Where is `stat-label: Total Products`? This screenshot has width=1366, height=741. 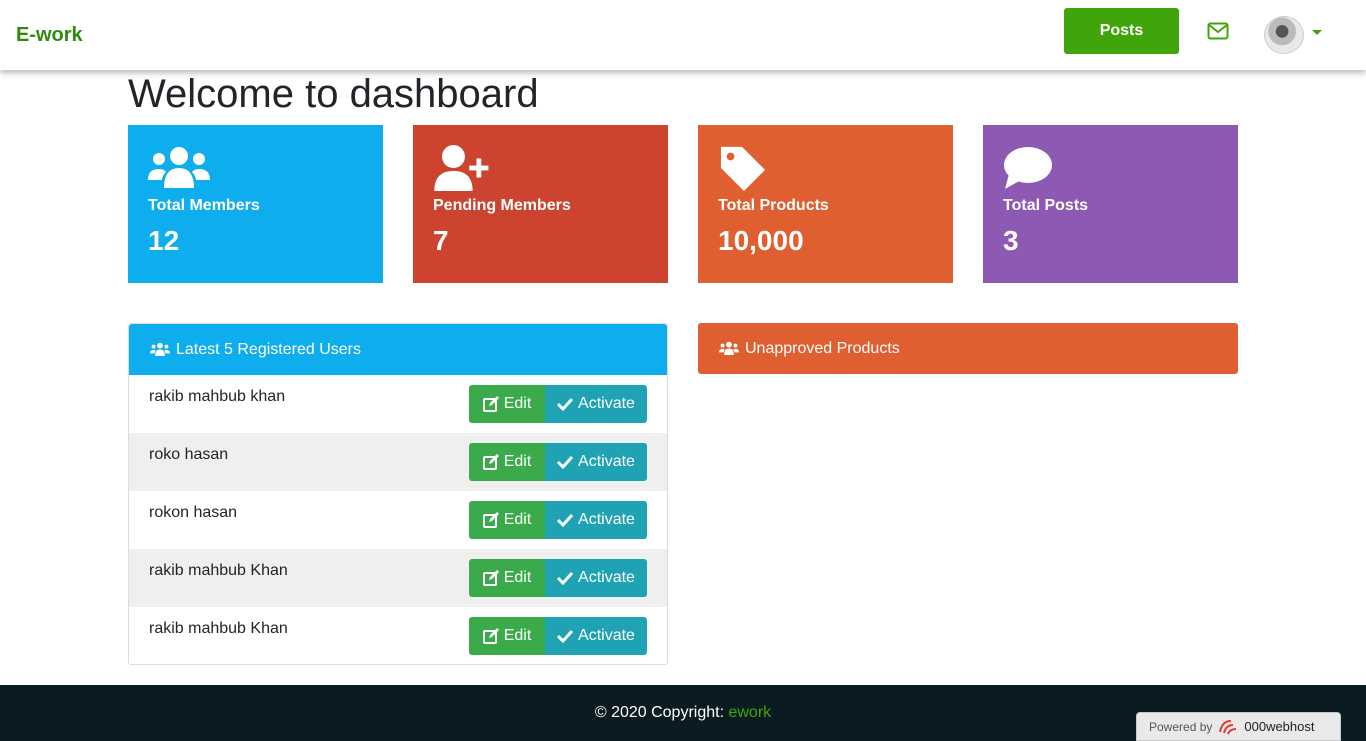
stat-label: Total Products is located at coordinates (773, 205).